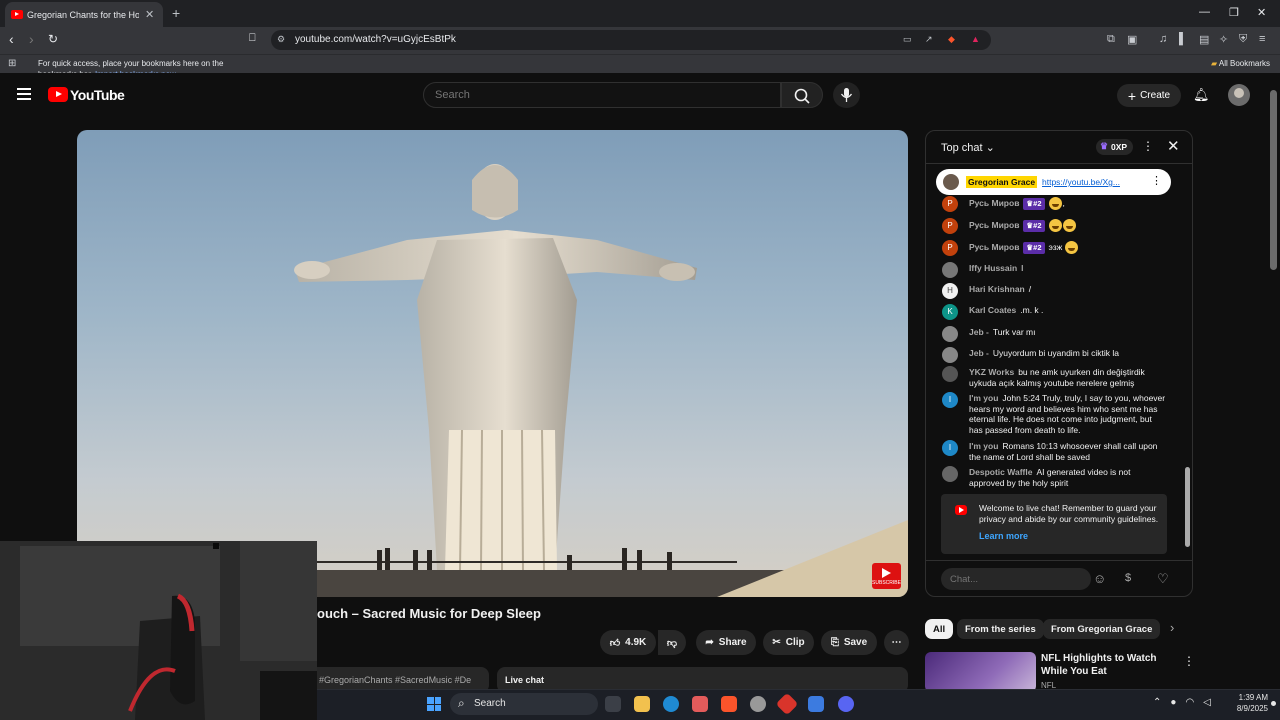 This screenshot has width=1280, height=720. Describe the element at coordinates (1234, 12) in the screenshot. I see `restore-icon: ❐` at that location.